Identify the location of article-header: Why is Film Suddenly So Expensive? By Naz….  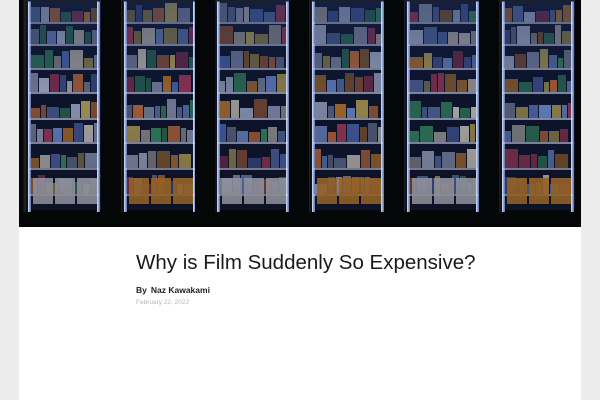
(346, 278).